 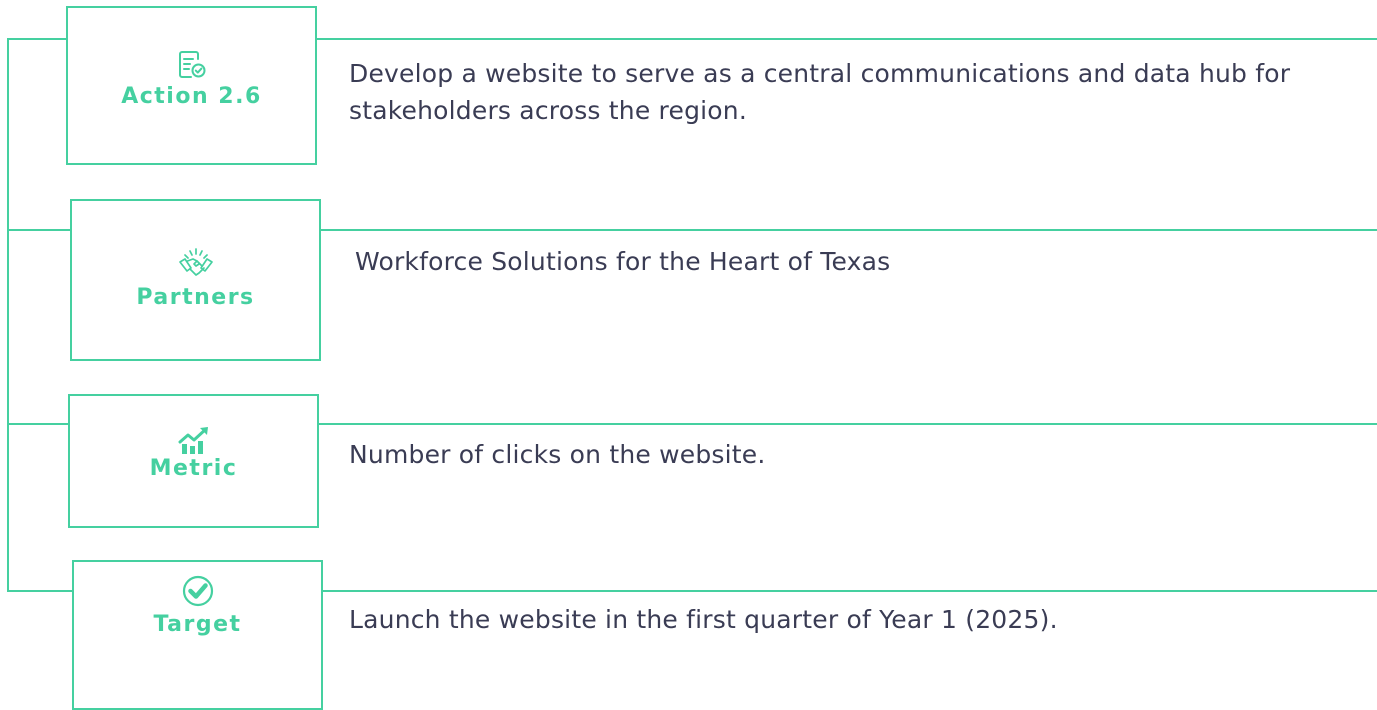 I want to click on action-label: Action 2.6, so click(x=191, y=96).